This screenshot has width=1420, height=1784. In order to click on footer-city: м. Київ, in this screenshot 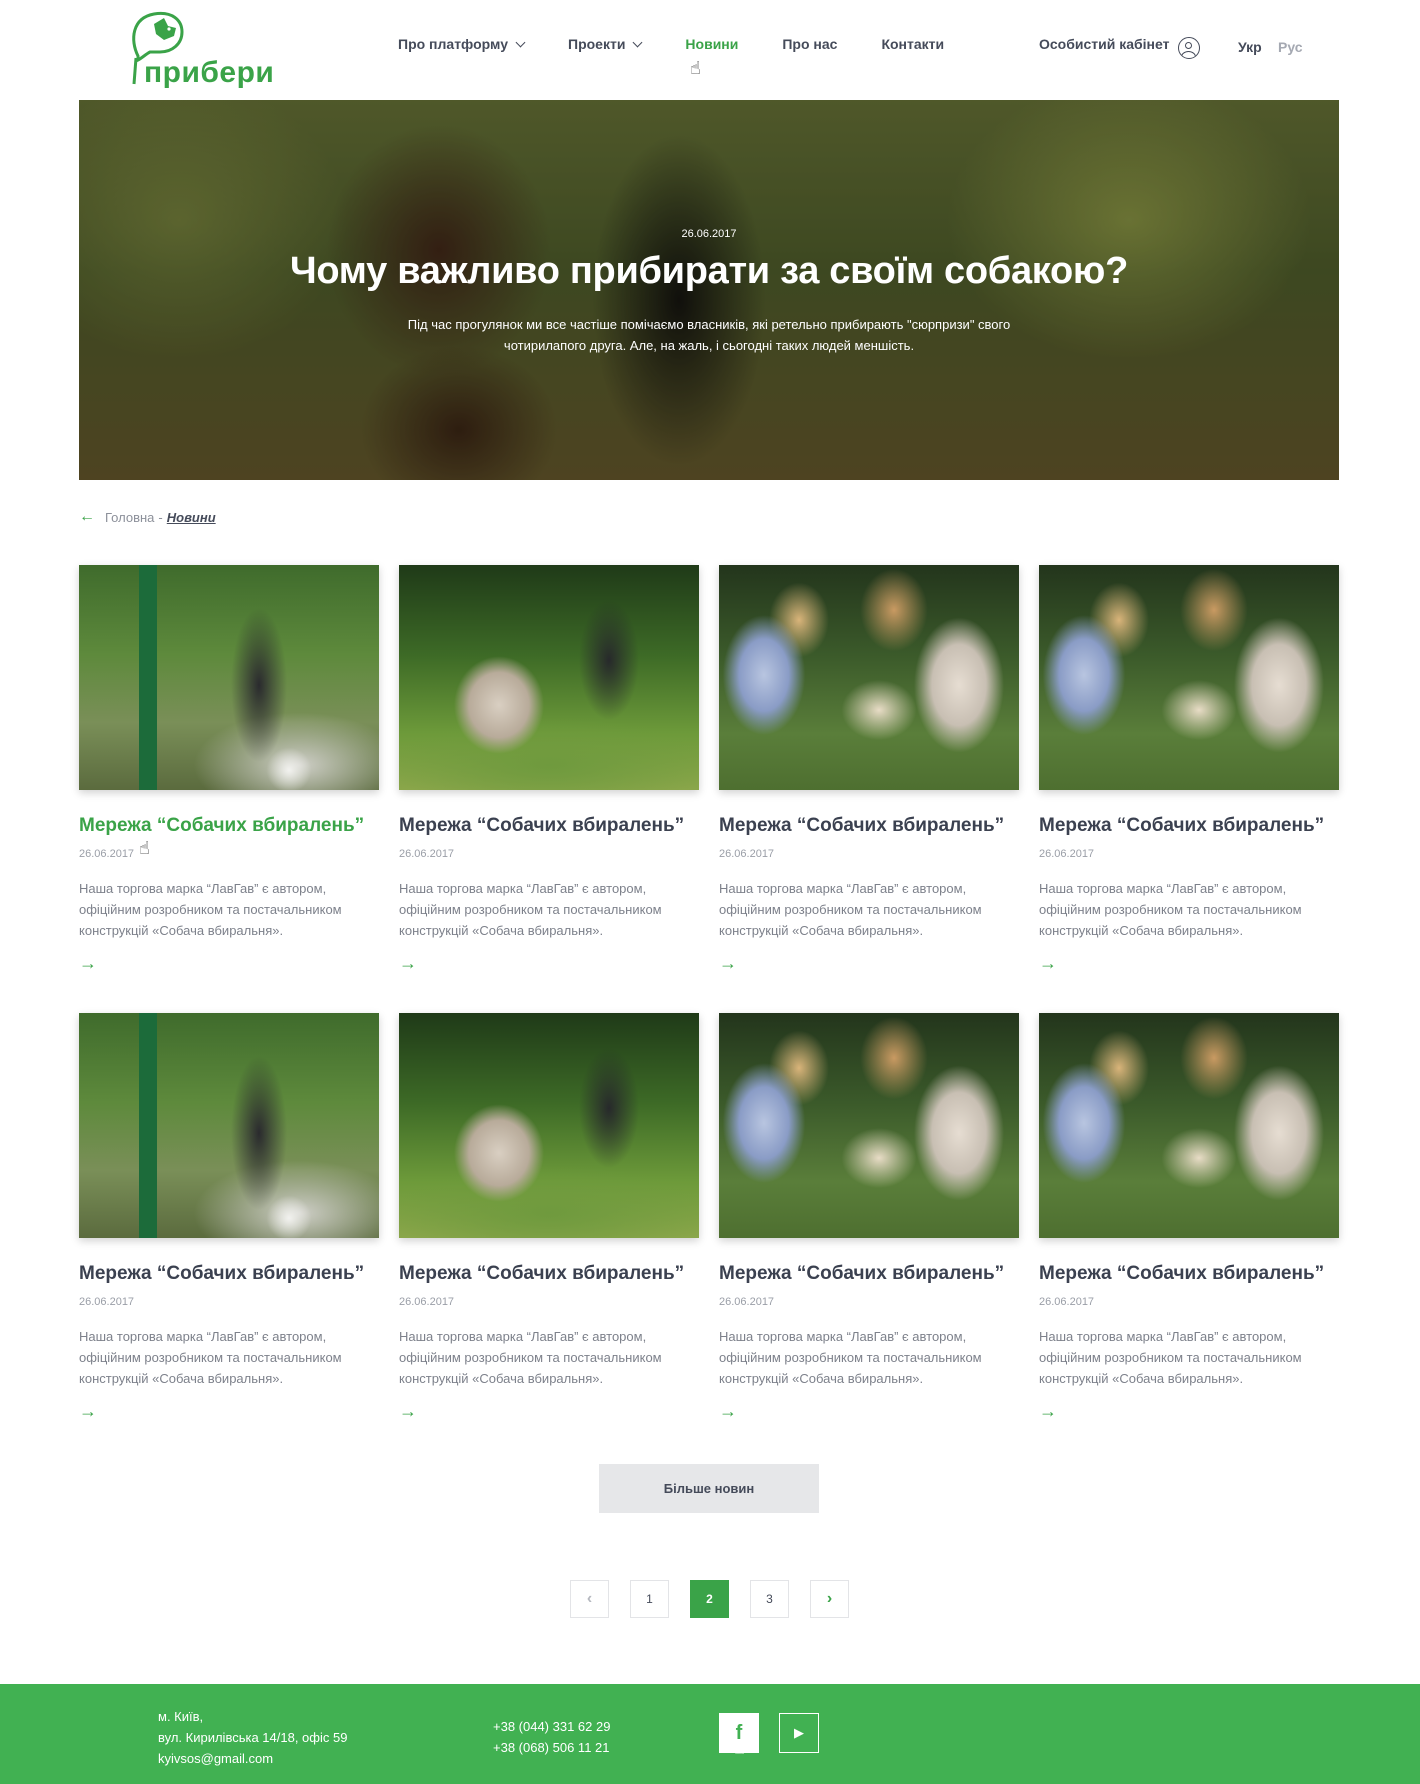, I will do `click(181, 1716)`.